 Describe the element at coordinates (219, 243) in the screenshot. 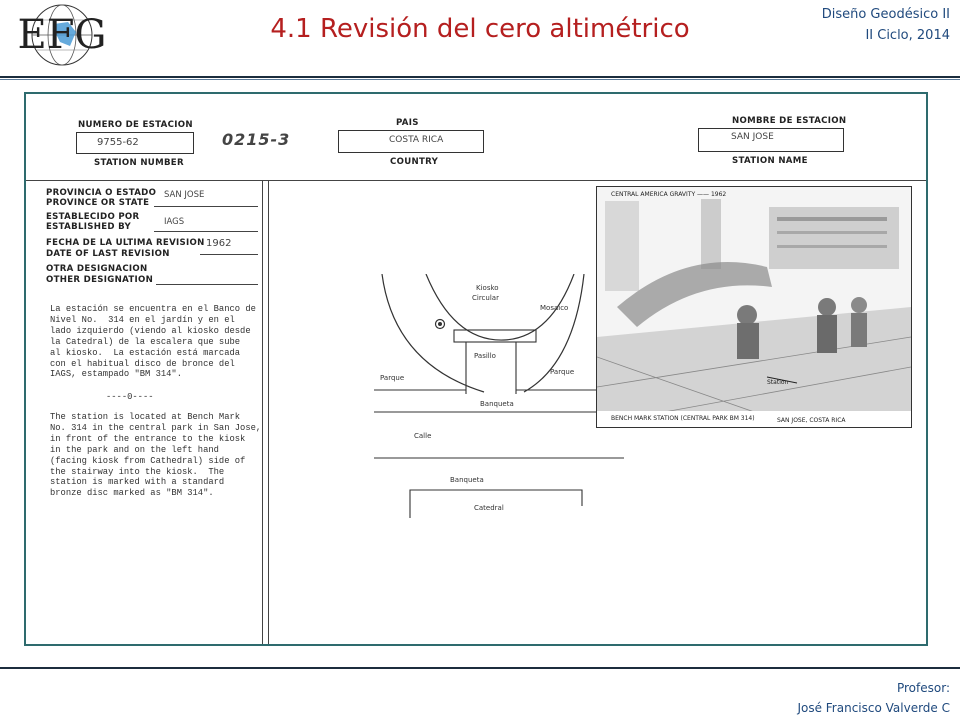

I see `last-revision-value: 1962` at that location.